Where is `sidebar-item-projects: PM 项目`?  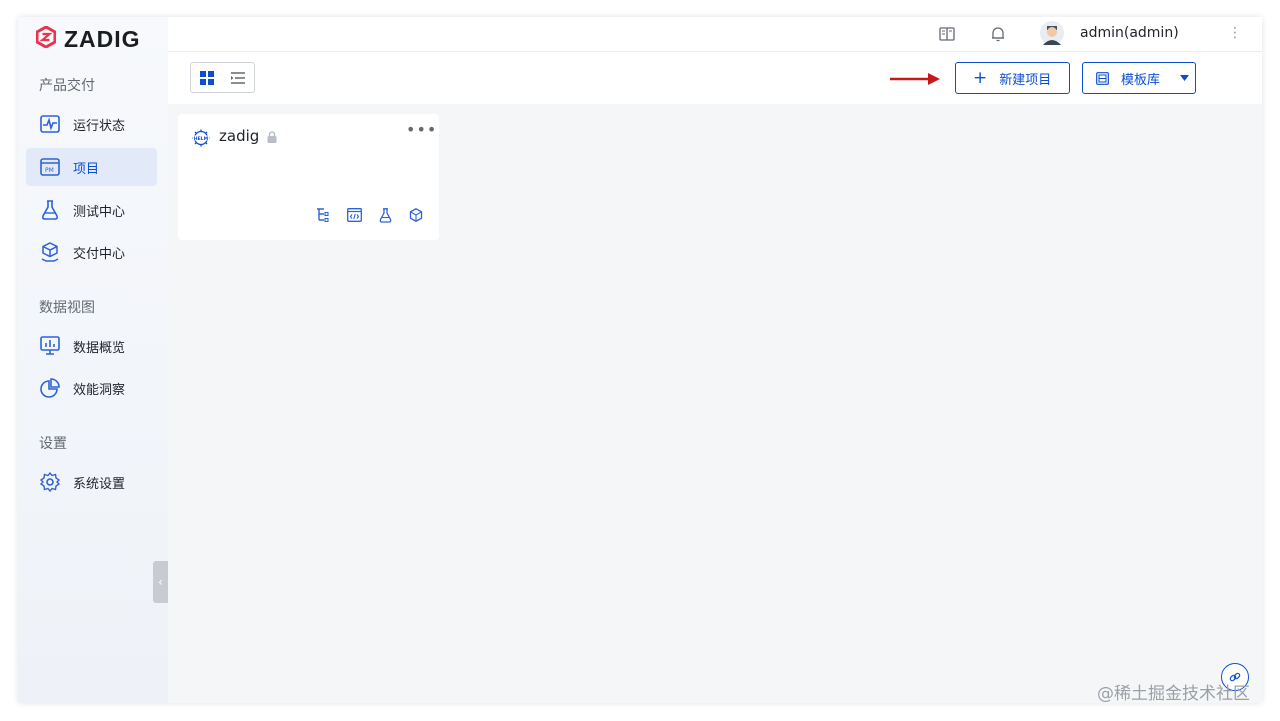 sidebar-item-projects: PM 项目 is located at coordinates (91, 167).